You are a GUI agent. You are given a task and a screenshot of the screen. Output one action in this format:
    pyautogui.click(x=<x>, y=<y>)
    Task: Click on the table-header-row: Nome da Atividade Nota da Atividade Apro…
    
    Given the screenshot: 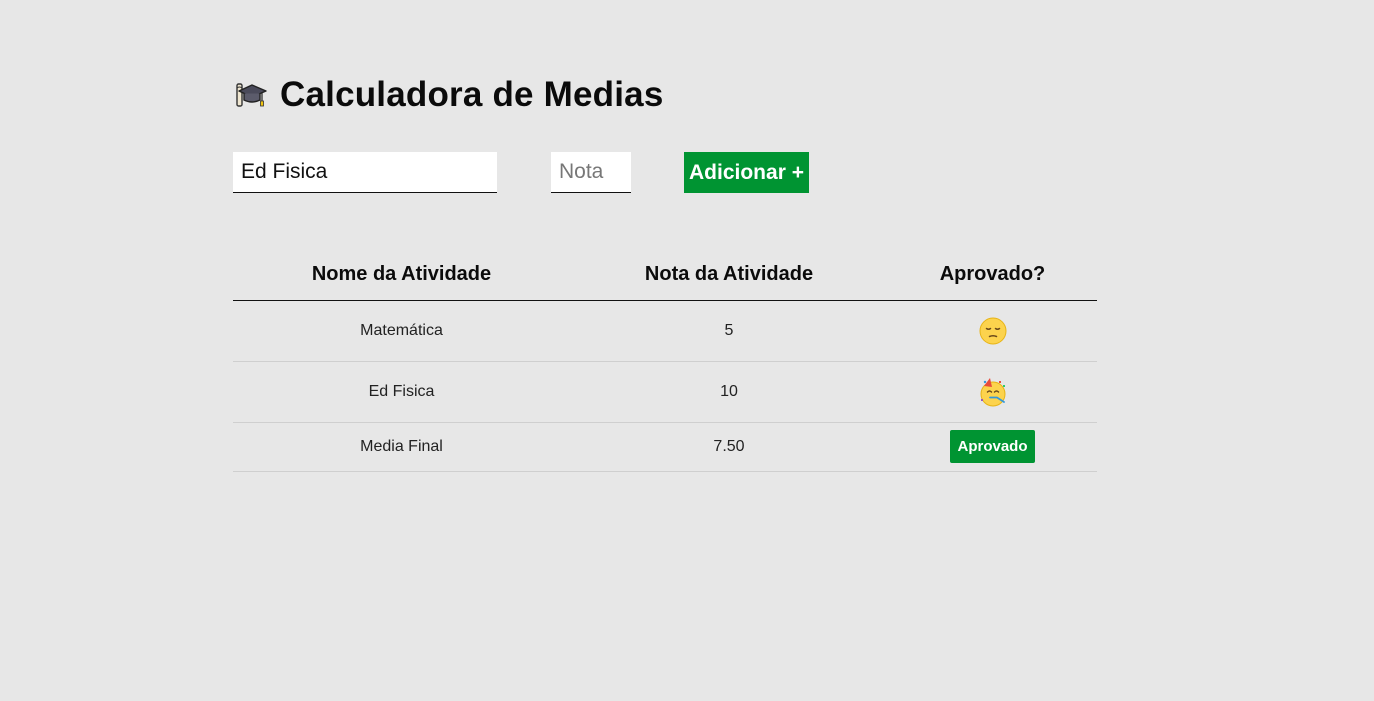 What is the action you would take?
    pyautogui.click(x=665, y=274)
    